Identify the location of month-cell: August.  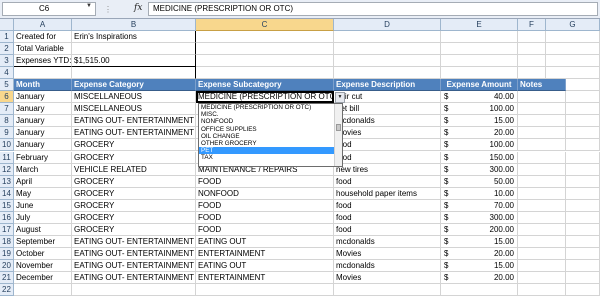
(43, 229).